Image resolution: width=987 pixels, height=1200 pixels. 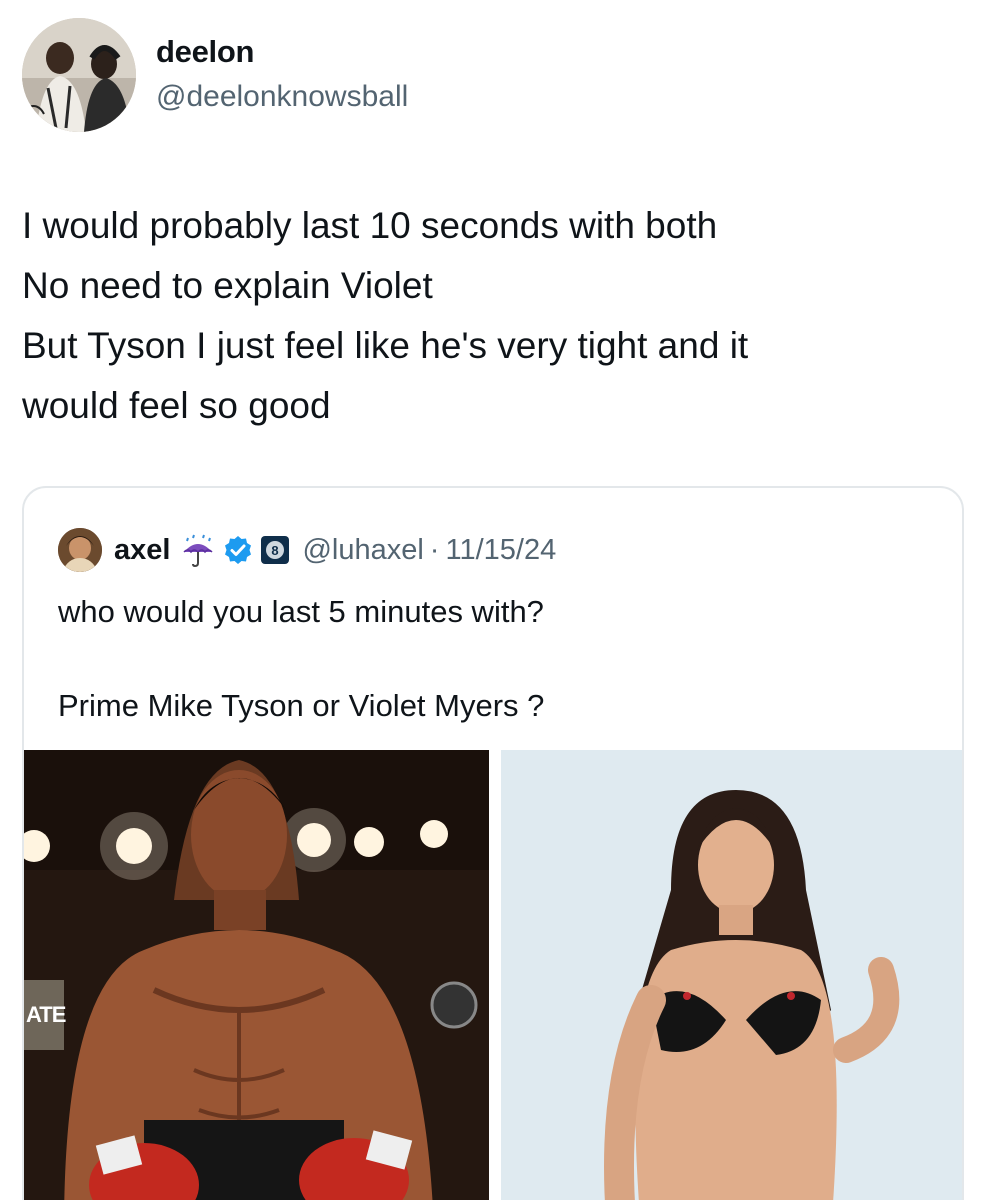 I want to click on quoted-author-avatar, so click(x=80, y=550).